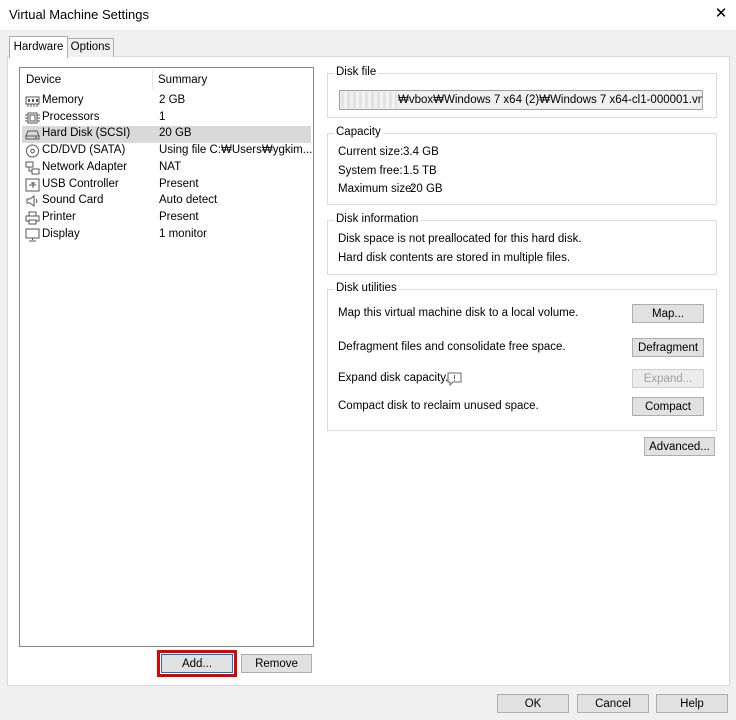 Image resolution: width=736 pixels, height=720 pixels. What do you see at coordinates (170, 167) in the screenshot?
I see `device-summary: NAT` at bounding box center [170, 167].